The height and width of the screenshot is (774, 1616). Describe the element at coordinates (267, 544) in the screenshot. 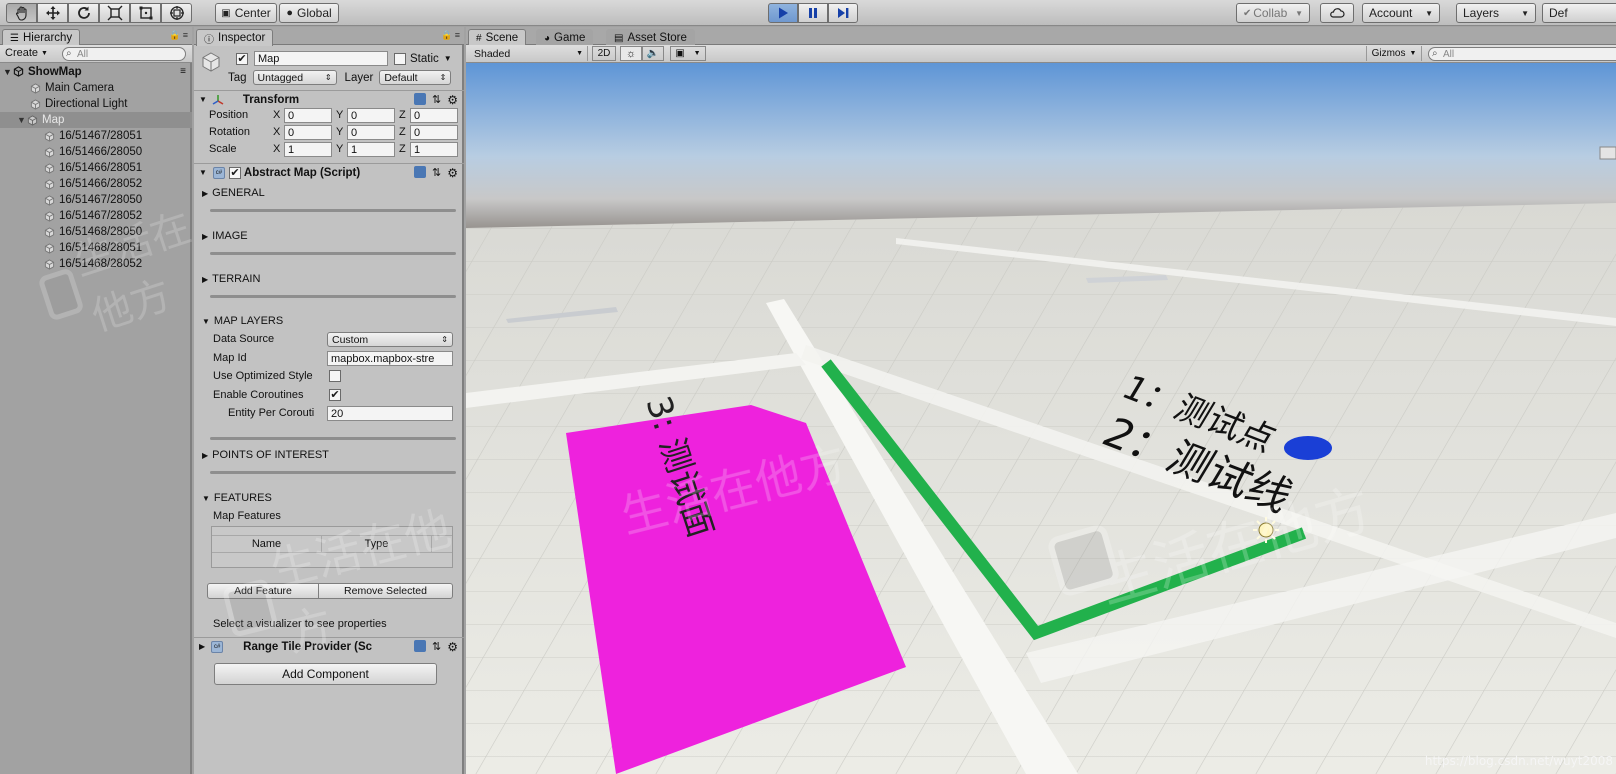

I see `column-name-header: Name` at that location.